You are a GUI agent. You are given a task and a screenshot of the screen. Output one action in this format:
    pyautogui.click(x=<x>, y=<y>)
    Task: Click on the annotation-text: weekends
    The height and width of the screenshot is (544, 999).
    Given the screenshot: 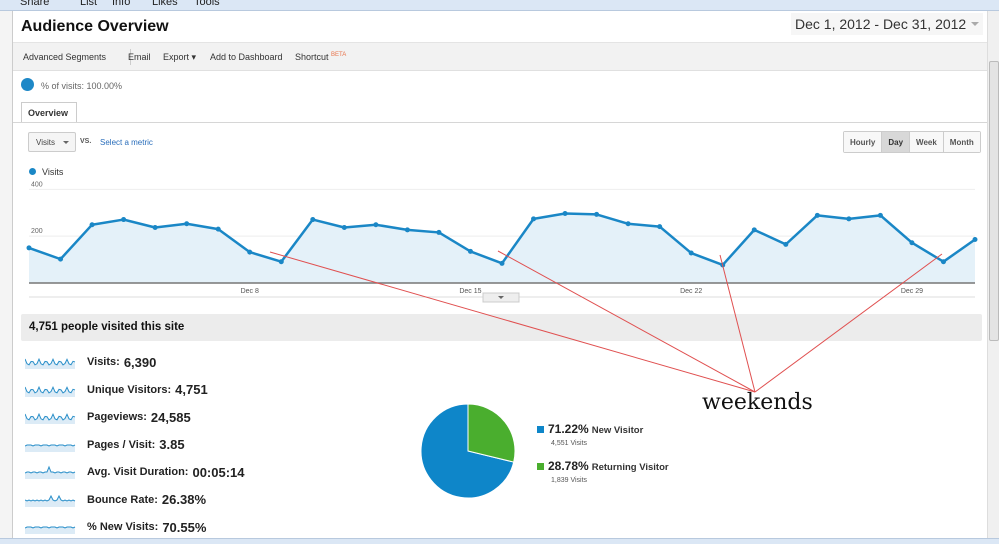 What is the action you would take?
    pyautogui.click(x=757, y=402)
    